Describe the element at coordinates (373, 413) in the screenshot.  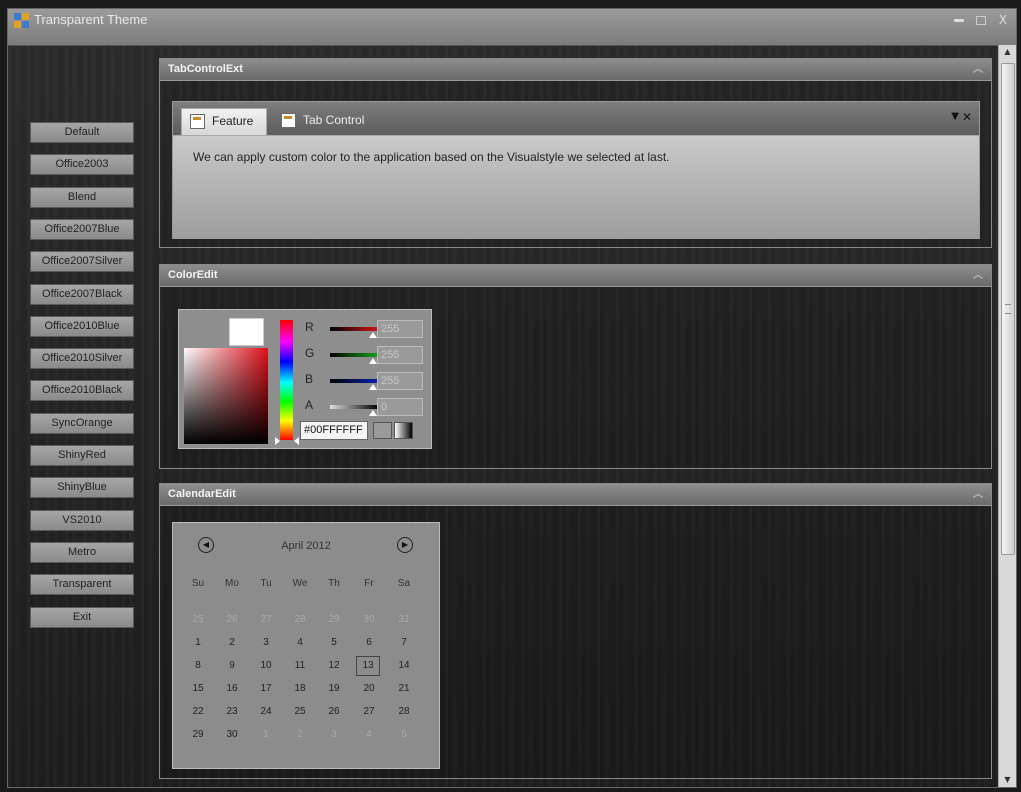
I see `channel-a-thumb` at that location.